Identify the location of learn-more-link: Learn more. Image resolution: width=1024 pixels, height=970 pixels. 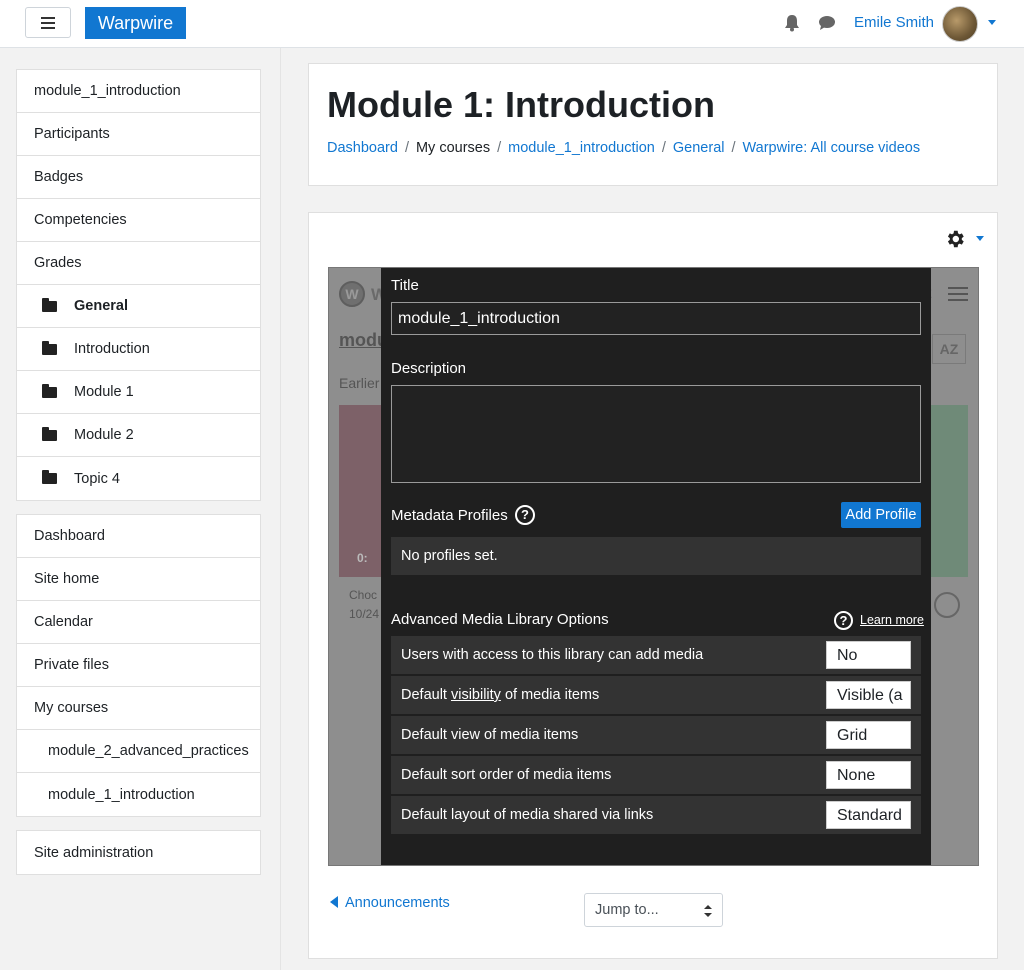
(892, 620).